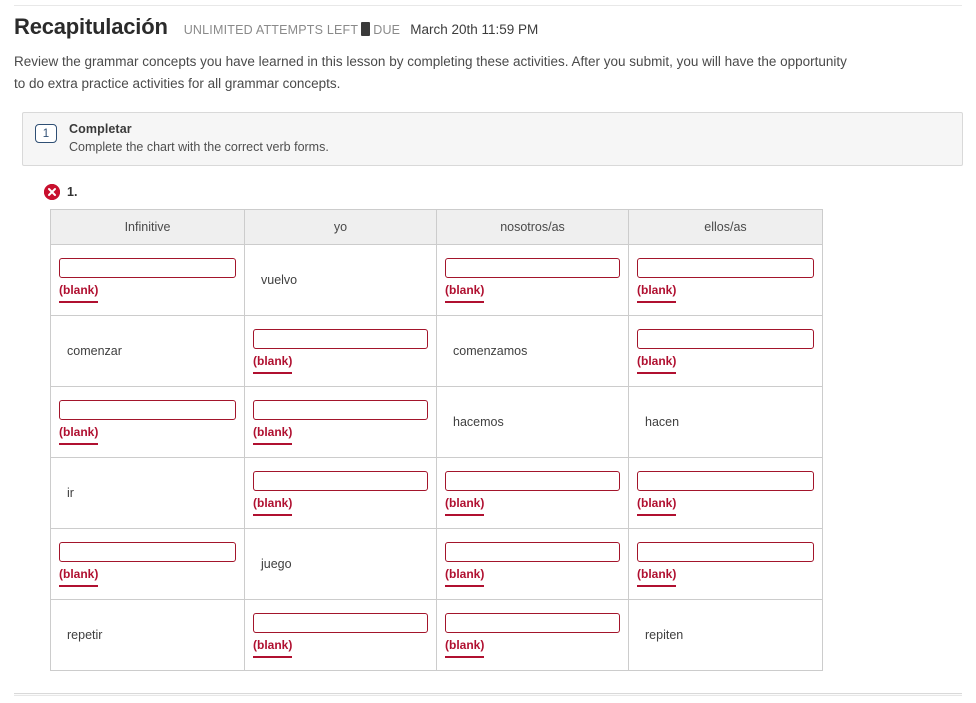 The width and height of the screenshot is (976, 703). Describe the element at coordinates (503, 192) in the screenshot. I see `question-header: 1.` at that location.